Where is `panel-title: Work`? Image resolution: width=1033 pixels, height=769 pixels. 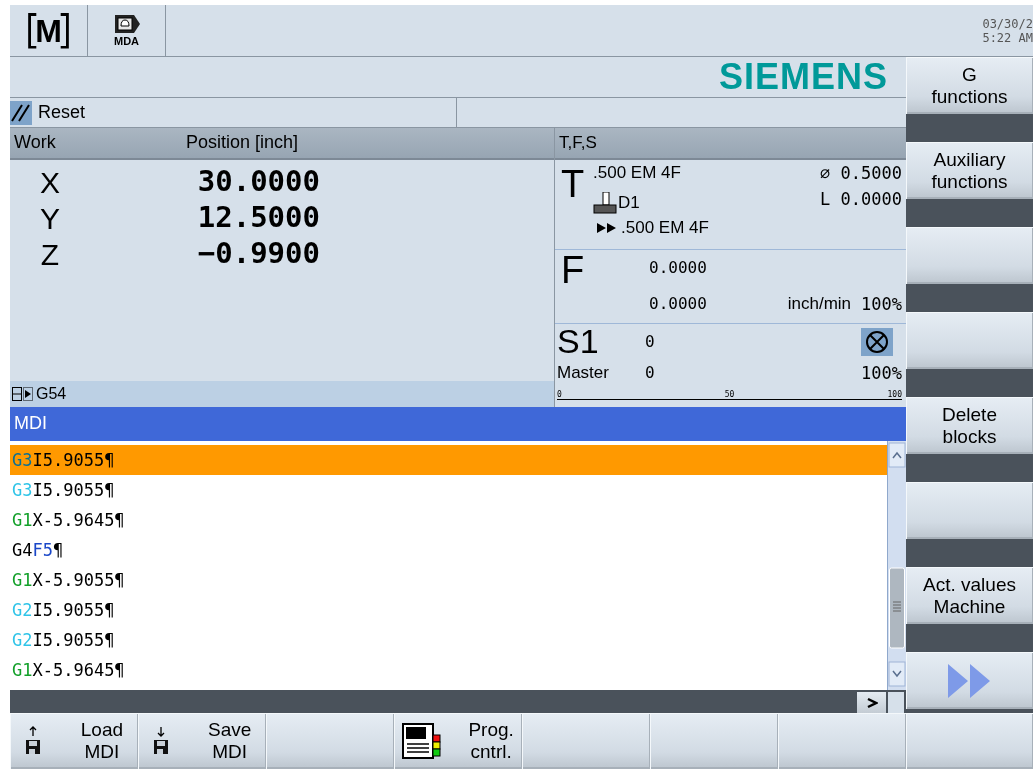 panel-title: Work is located at coordinates (35, 143).